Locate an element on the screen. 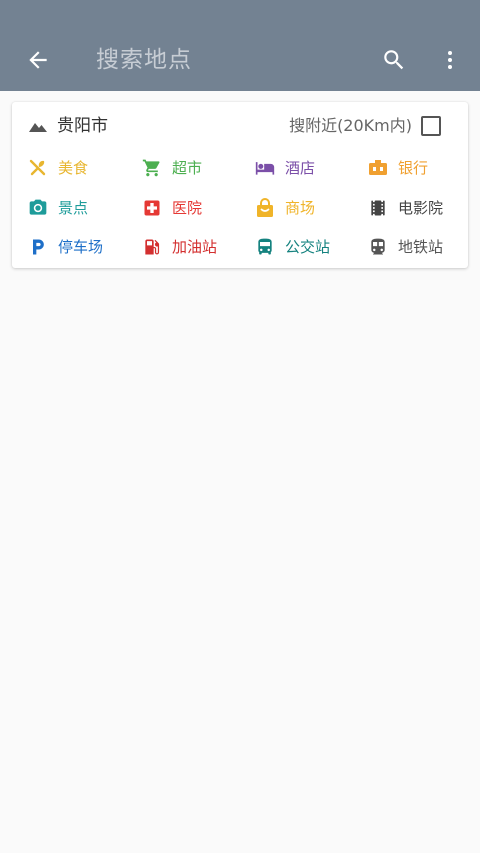 The width and height of the screenshot is (480, 853). category-label: 电影院 is located at coordinates (421, 208).